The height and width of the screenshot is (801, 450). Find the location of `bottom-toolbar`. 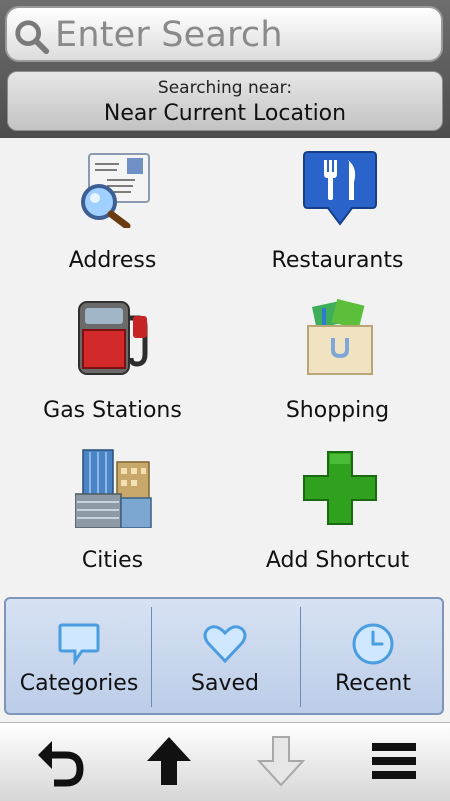

bottom-toolbar is located at coordinates (225, 761).